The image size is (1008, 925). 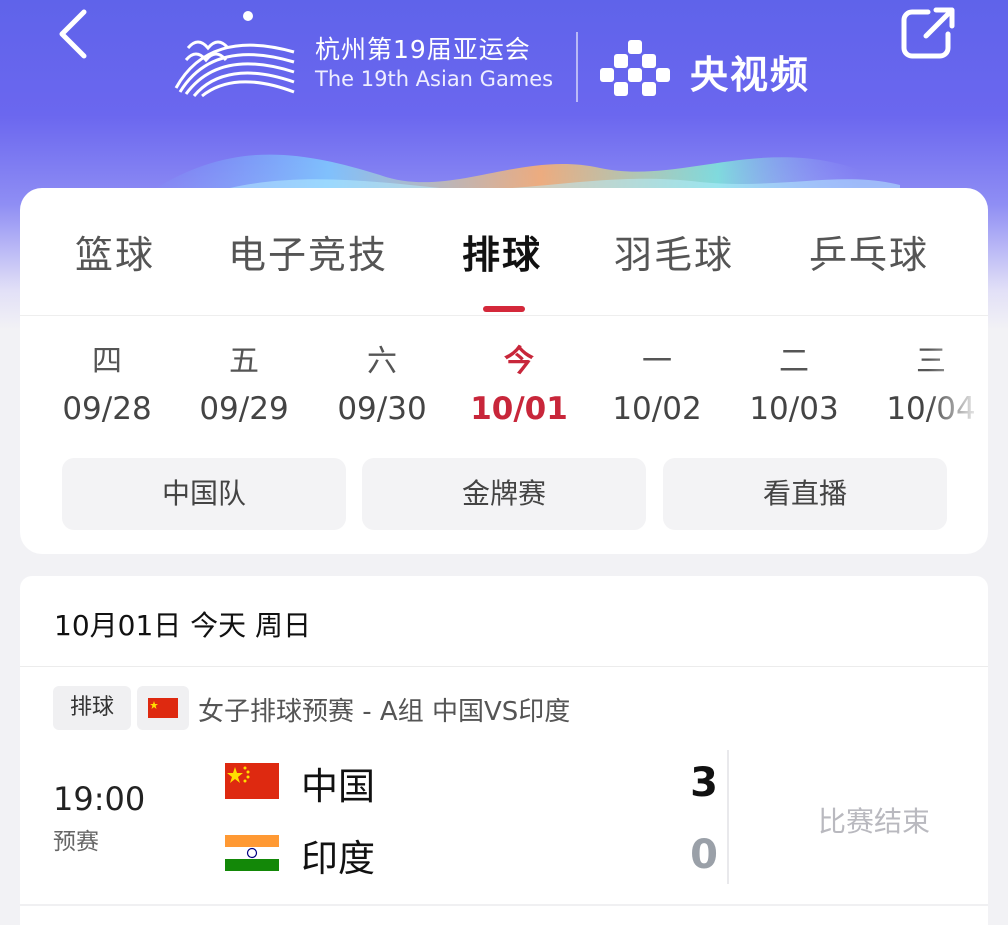 I want to click on share-icon, so click(x=928, y=33).